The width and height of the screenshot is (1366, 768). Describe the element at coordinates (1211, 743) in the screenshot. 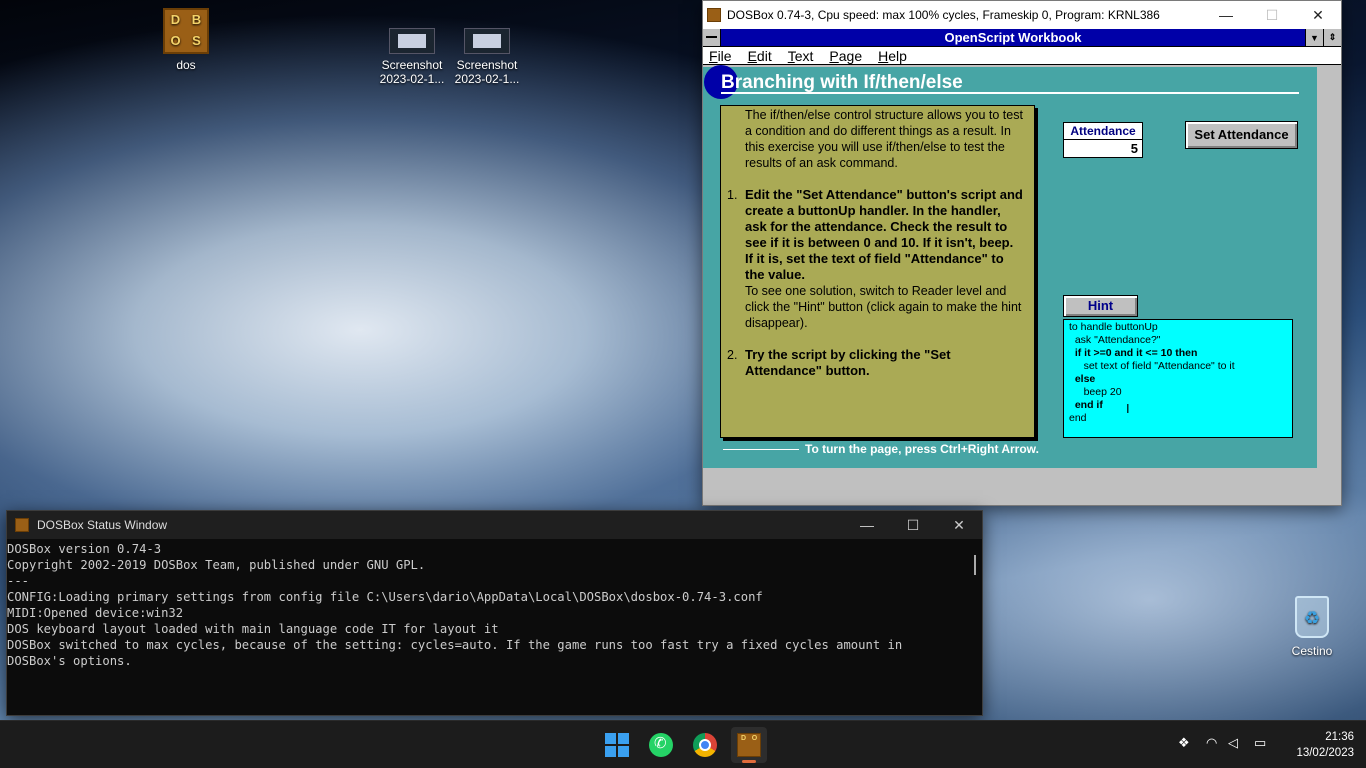

I see `wifi-icon: ◠` at that location.